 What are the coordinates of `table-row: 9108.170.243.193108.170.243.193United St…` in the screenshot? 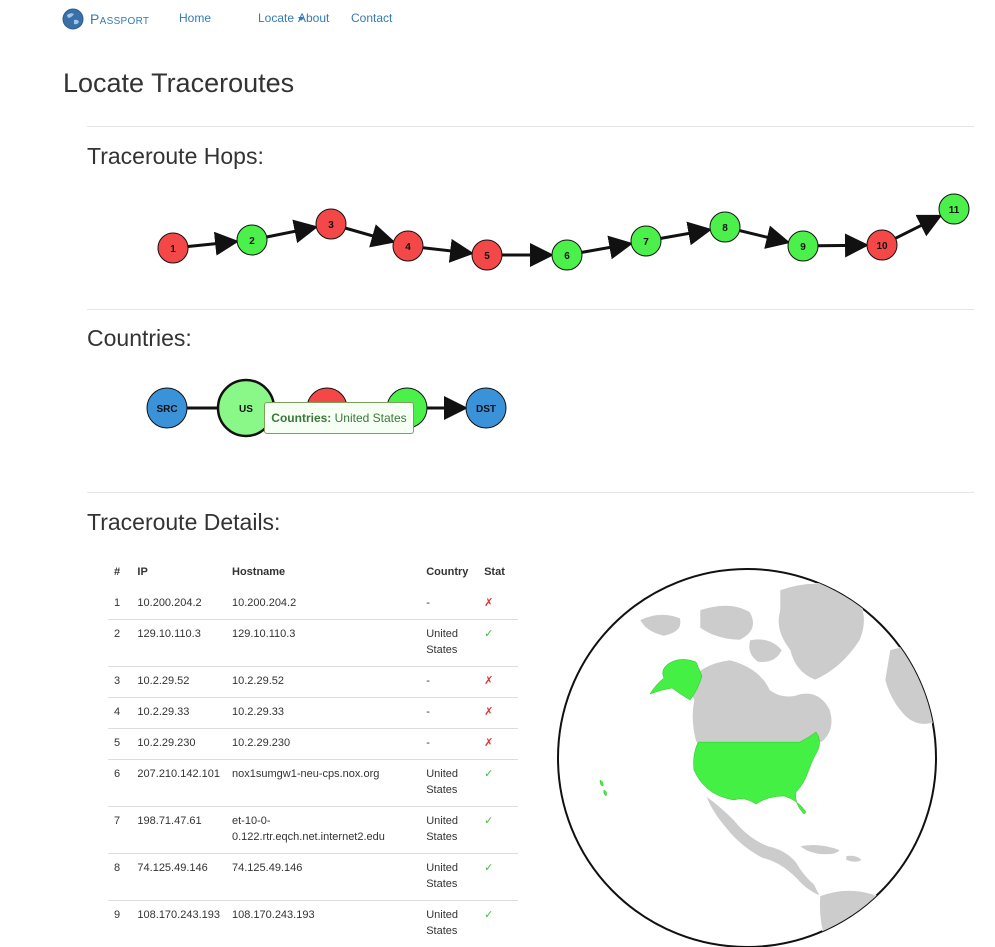 It's located at (313, 924).